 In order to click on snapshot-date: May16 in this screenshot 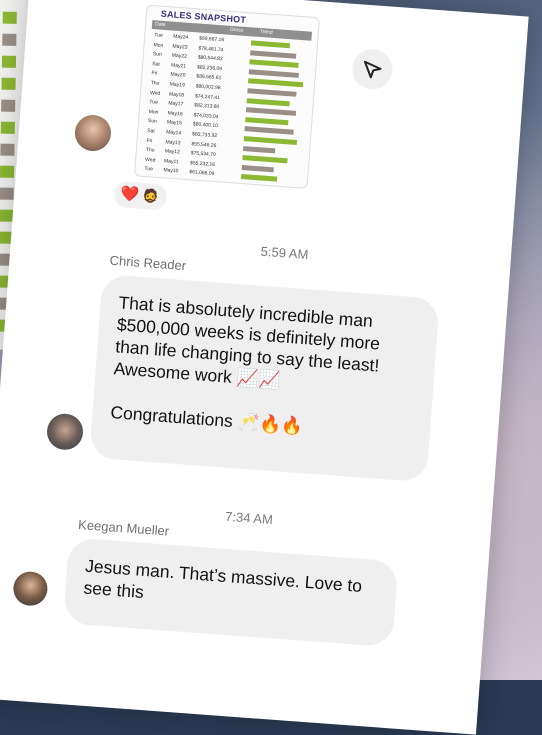, I will do `click(175, 114)`.